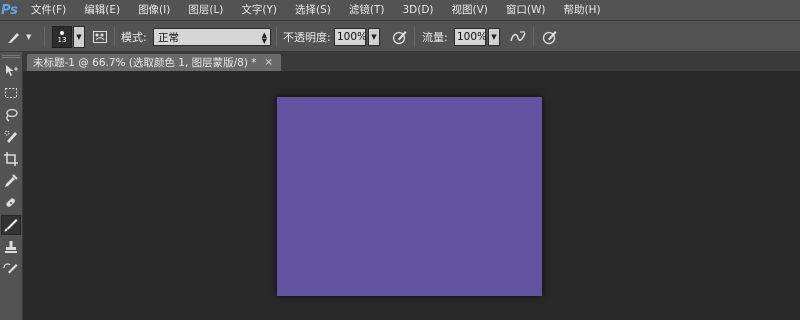  I want to click on menu-edit: 编辑(E), so click(102, 10).